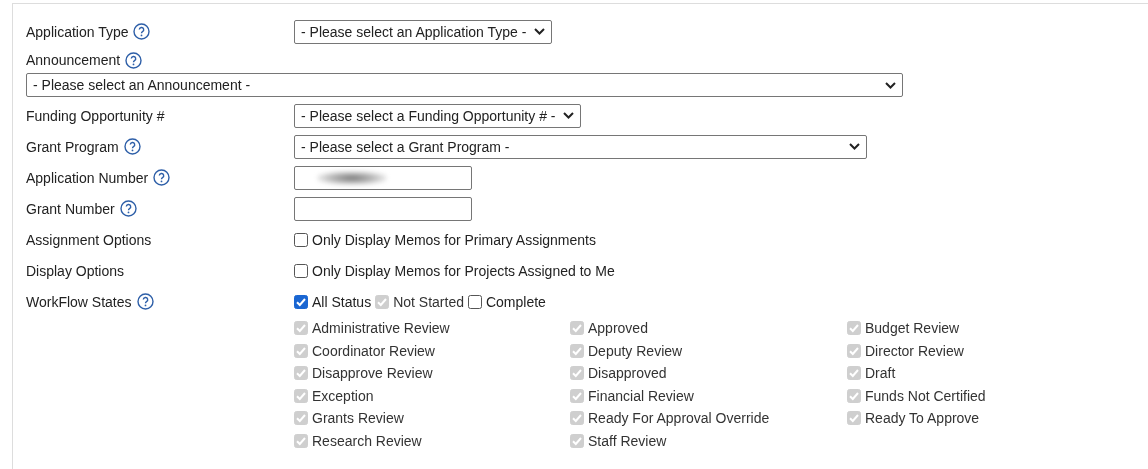 Image resolution: width=1148 pixels, height=469 pixels. Describe the element at coordinates (95, 115) in the screenshot. I see `field-label: Funding Opportunity #` at that location.